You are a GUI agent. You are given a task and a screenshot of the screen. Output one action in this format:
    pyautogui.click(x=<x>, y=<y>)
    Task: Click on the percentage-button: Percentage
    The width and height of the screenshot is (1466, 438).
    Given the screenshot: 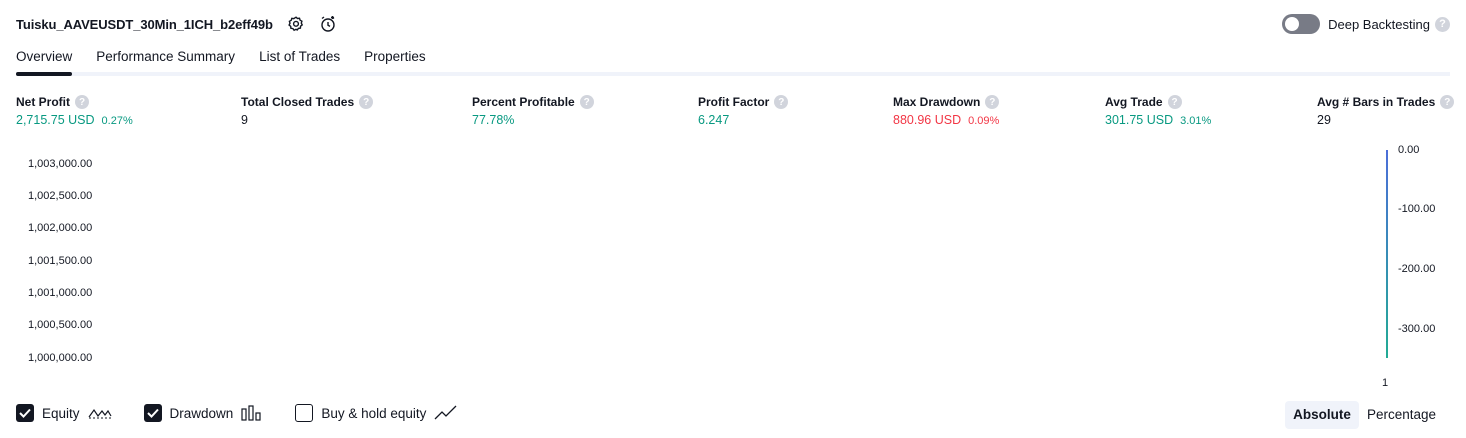 What is the action you would take?
    pyautogui.click(x=1401, y=415)
    